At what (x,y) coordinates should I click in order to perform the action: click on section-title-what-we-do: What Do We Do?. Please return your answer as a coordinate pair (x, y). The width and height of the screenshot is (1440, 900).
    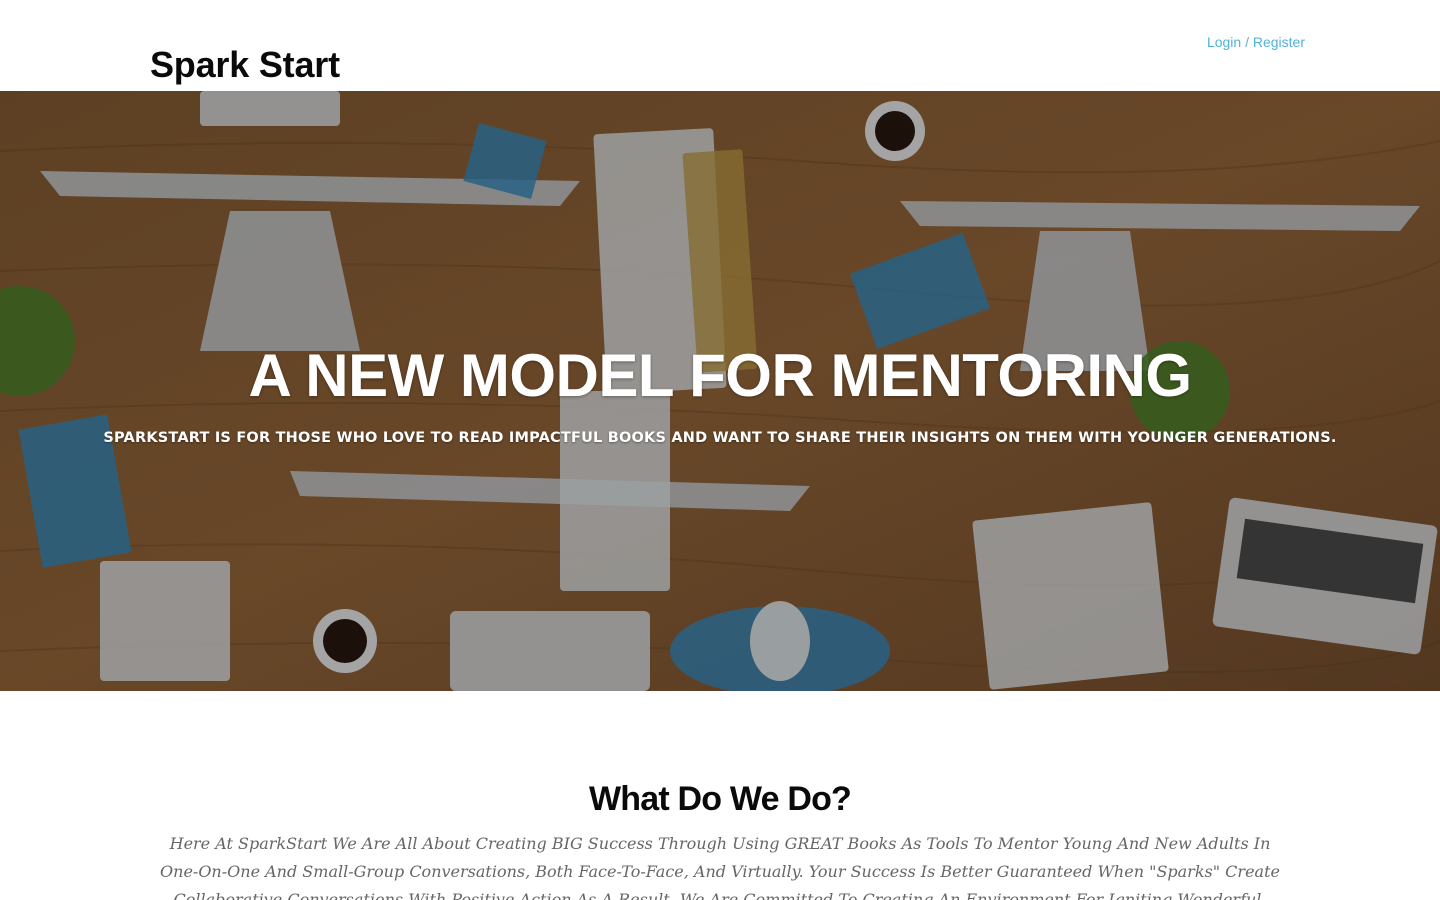
    Looking at the image, I should click on (720, 799).